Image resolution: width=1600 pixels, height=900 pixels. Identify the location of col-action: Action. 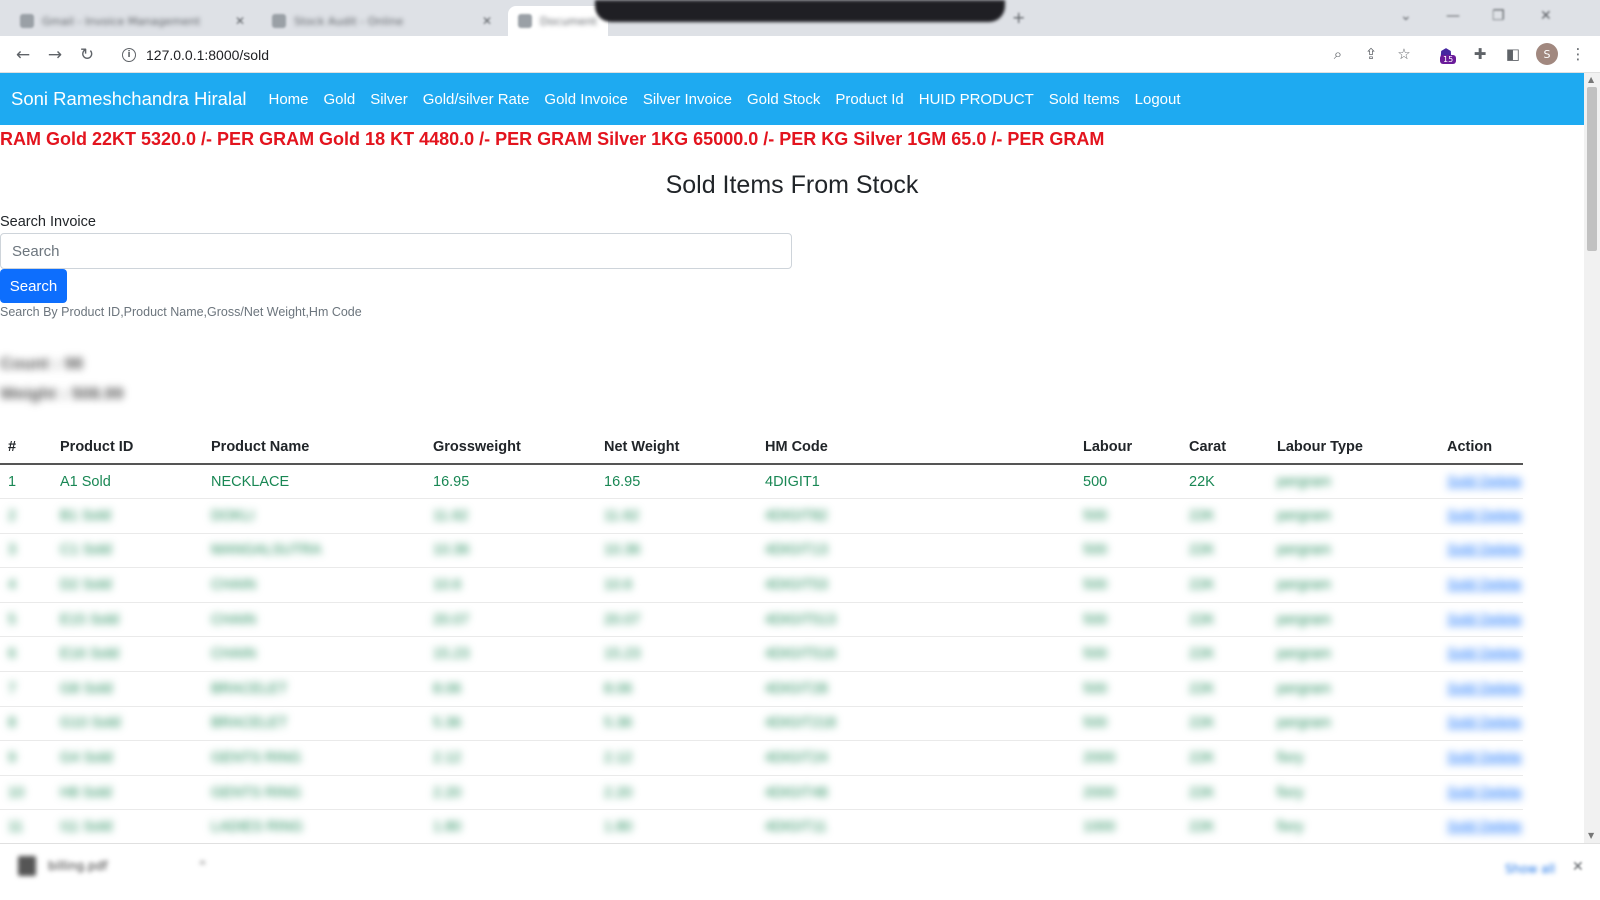
(1481, 447).